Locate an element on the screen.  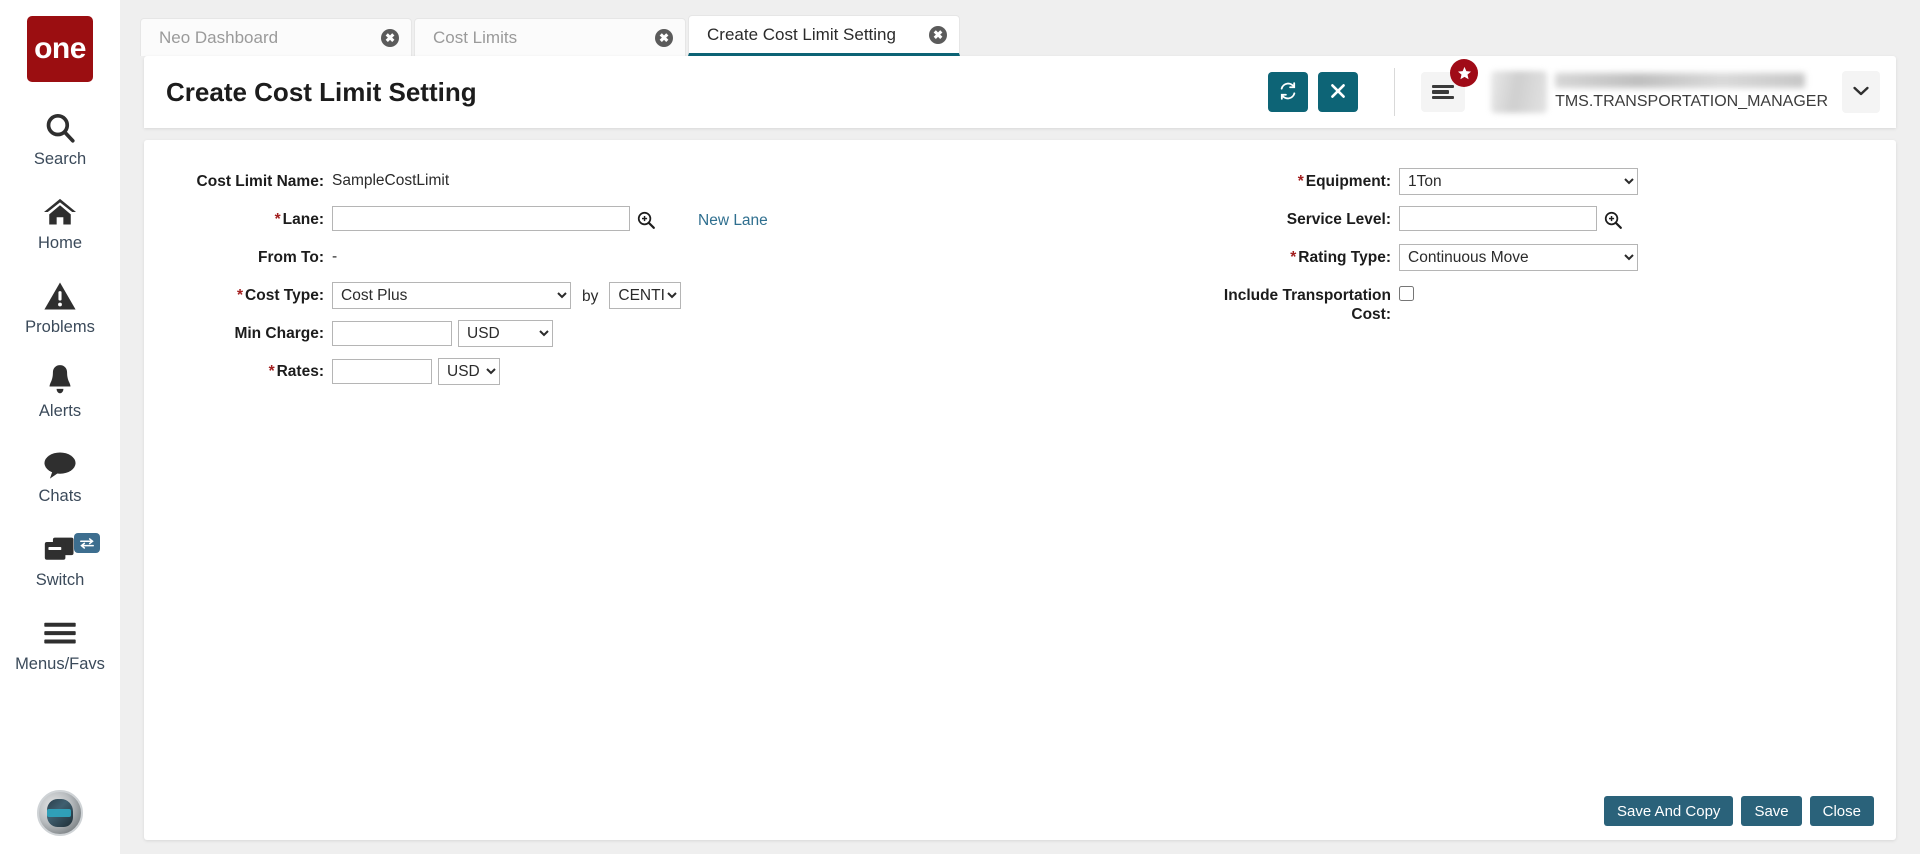
warning-triangle-icon is located at coordinates (60, 296).